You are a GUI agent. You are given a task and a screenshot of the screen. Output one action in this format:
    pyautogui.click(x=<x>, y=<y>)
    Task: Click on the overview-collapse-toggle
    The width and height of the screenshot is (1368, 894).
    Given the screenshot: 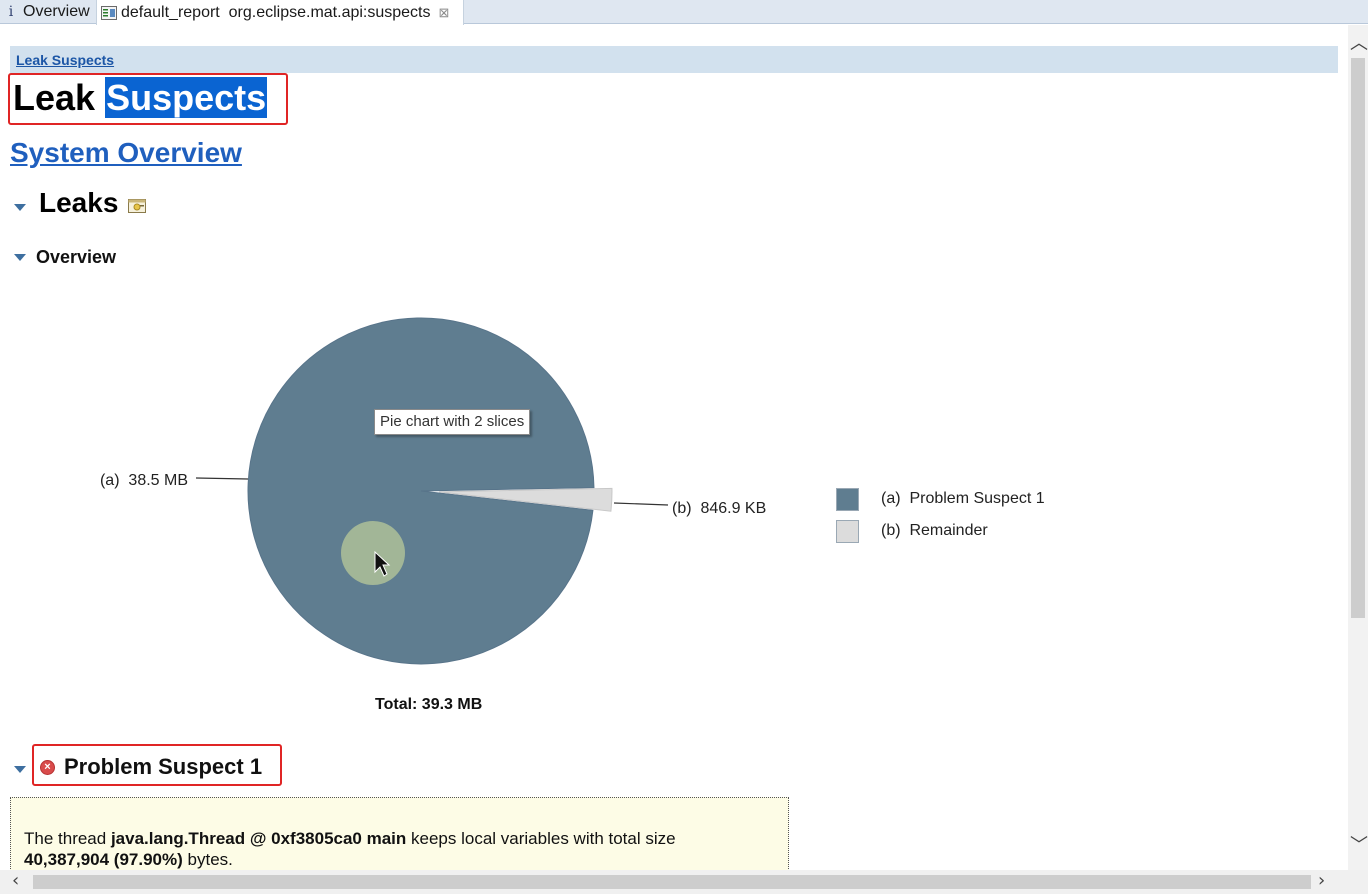 What is the action you would take?
    pyautogui.click(x=20, y=257)
    